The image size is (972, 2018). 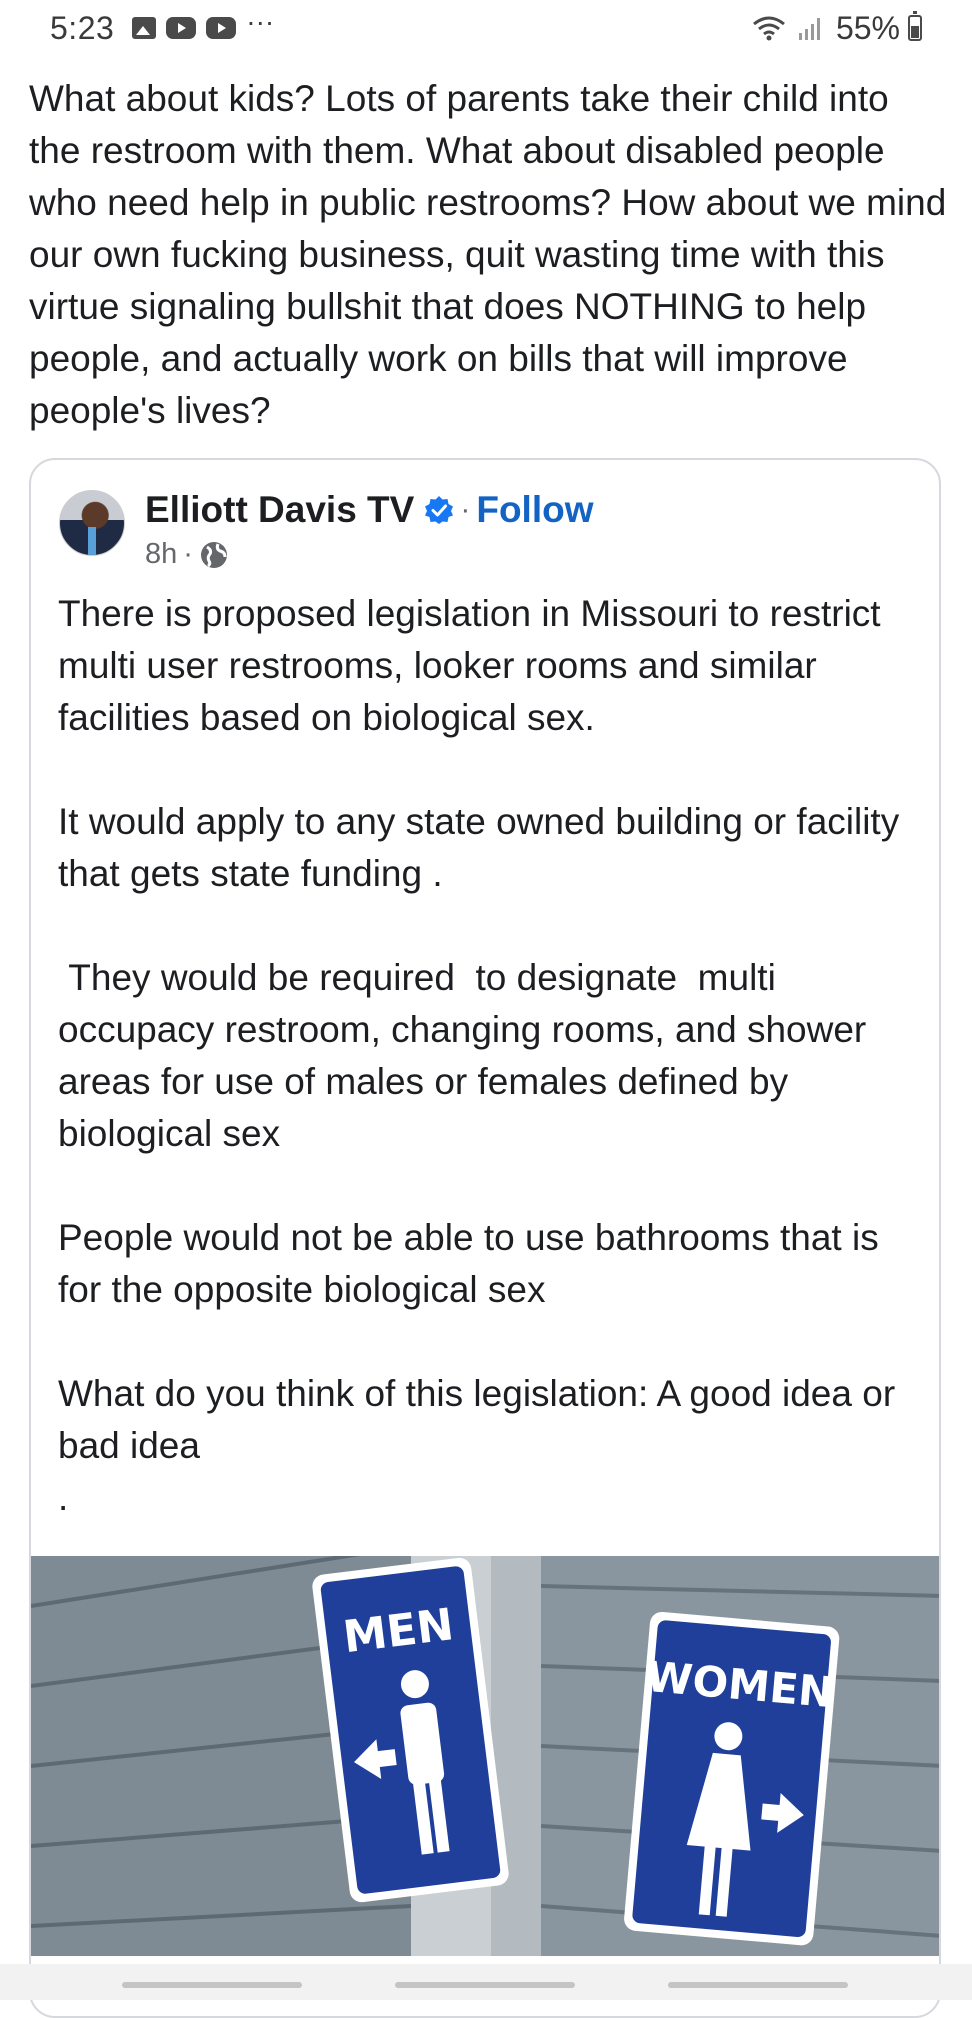 What do you see at coordinates (732, 1779) in the screenshot?
I see `women-sign: WOMEN` at bounding box center [732, 1779].